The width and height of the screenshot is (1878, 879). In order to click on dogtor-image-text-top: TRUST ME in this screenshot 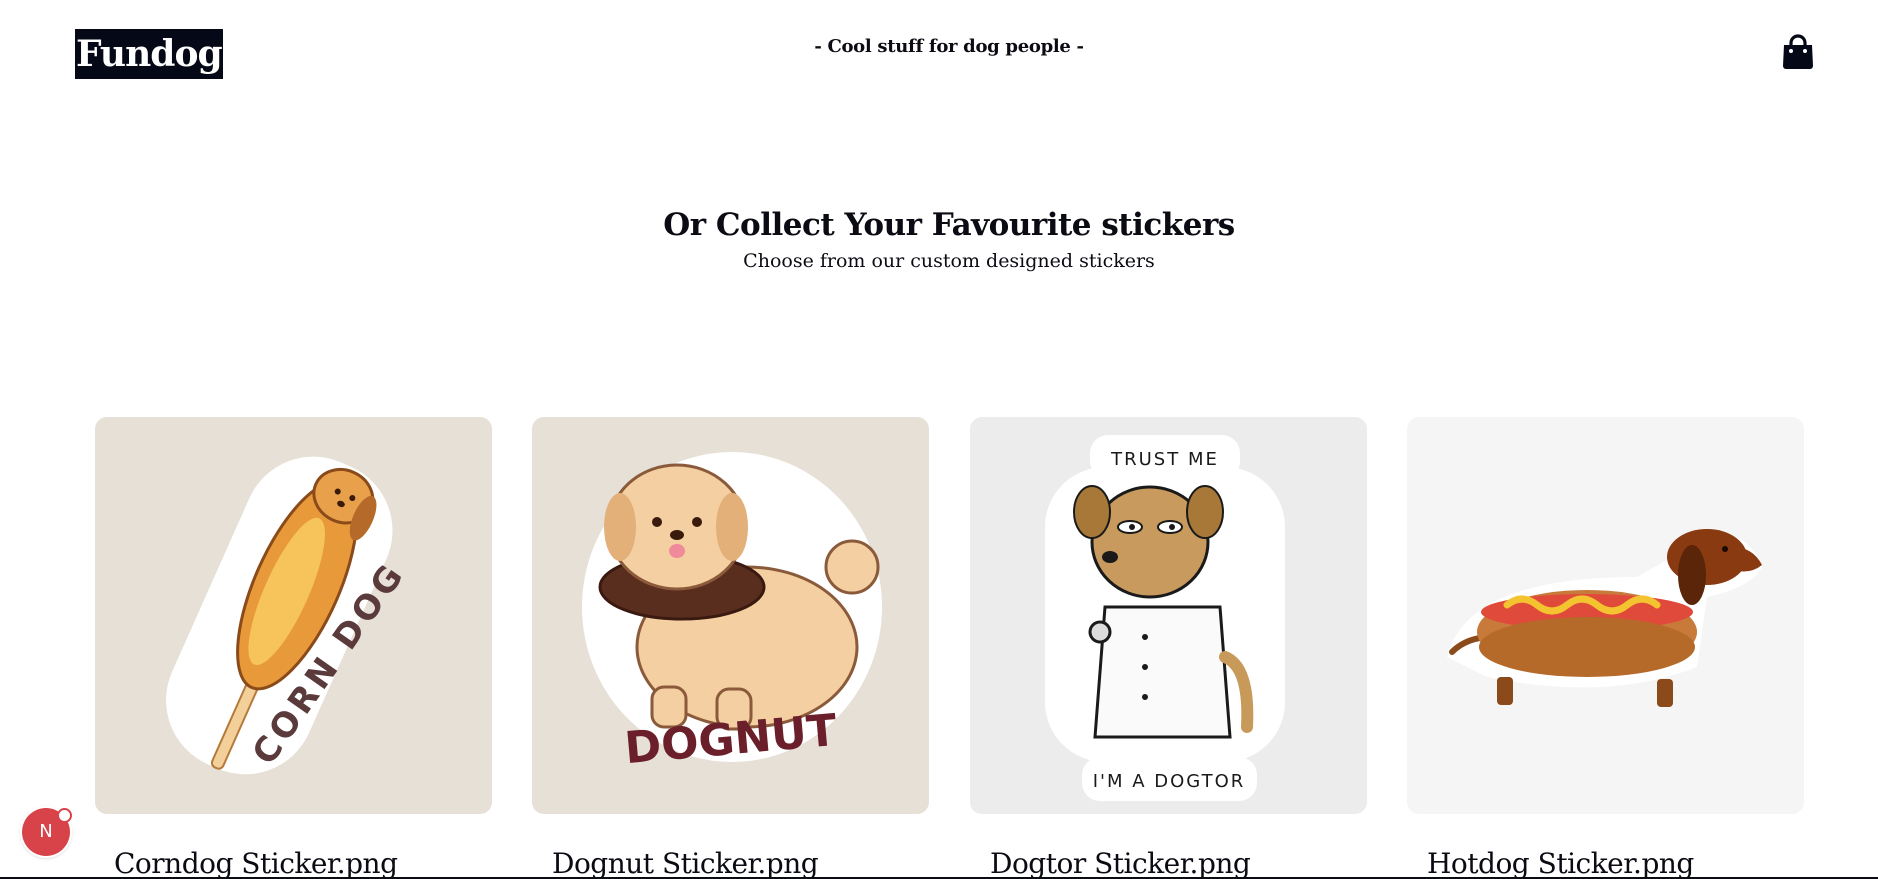, I will do `click(1164, 459)`.